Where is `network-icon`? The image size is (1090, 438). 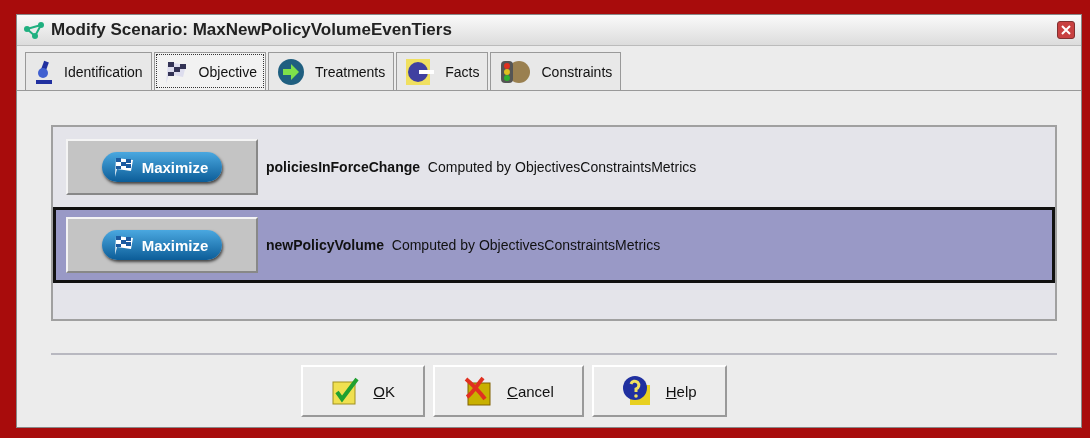
network-icon is located at coordinates (34, 30).